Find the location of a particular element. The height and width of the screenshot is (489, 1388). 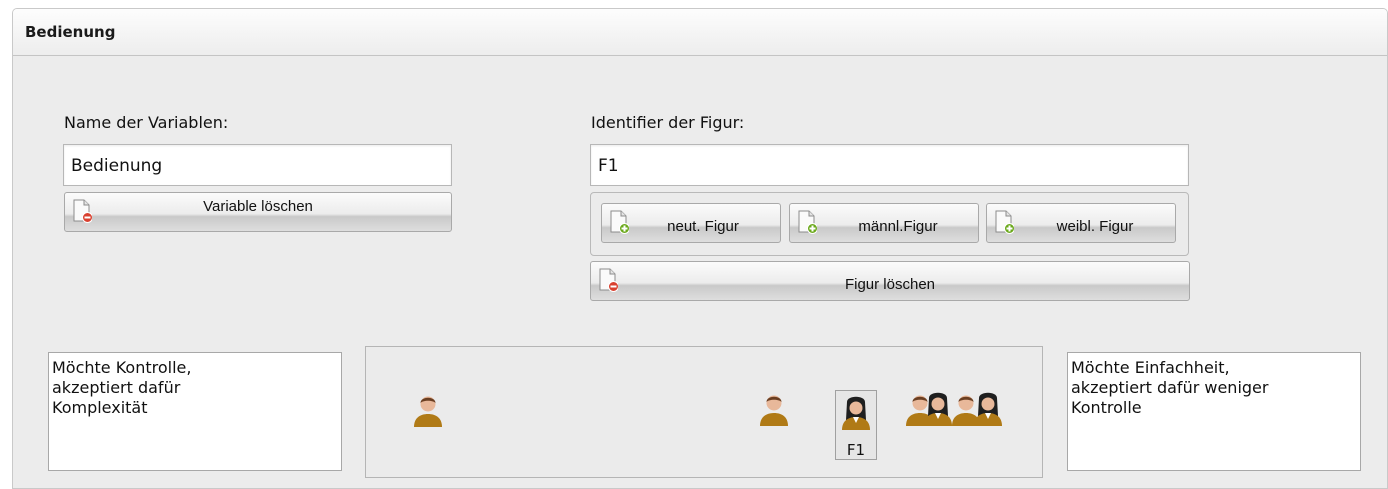

add-female-figure-label: weibl. Figur is located at coordinates (1095, 226).